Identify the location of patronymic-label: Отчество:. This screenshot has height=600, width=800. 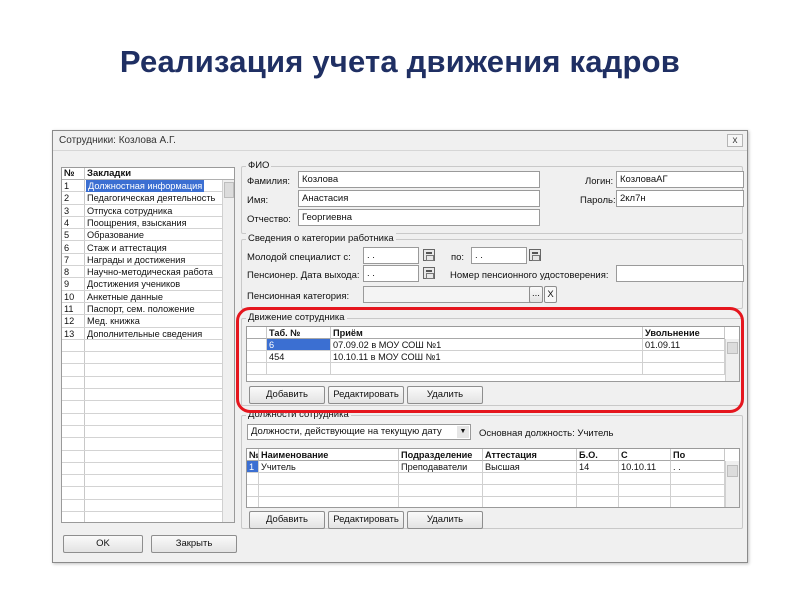
(269, 219).